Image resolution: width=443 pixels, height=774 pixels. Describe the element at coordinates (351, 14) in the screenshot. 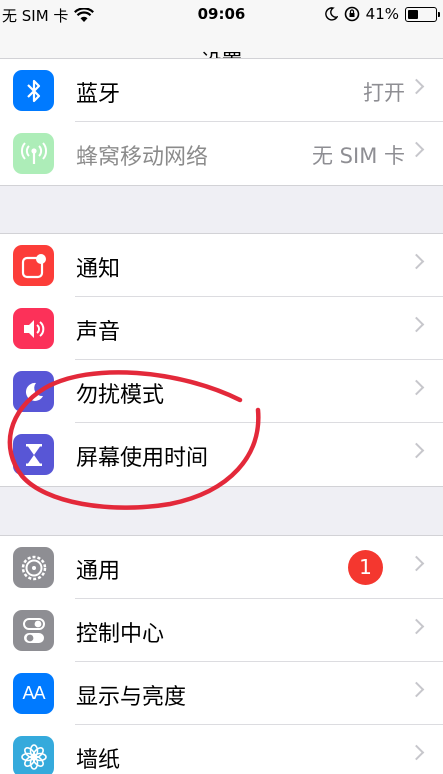

I see `rotation-lock-icon` at that location.